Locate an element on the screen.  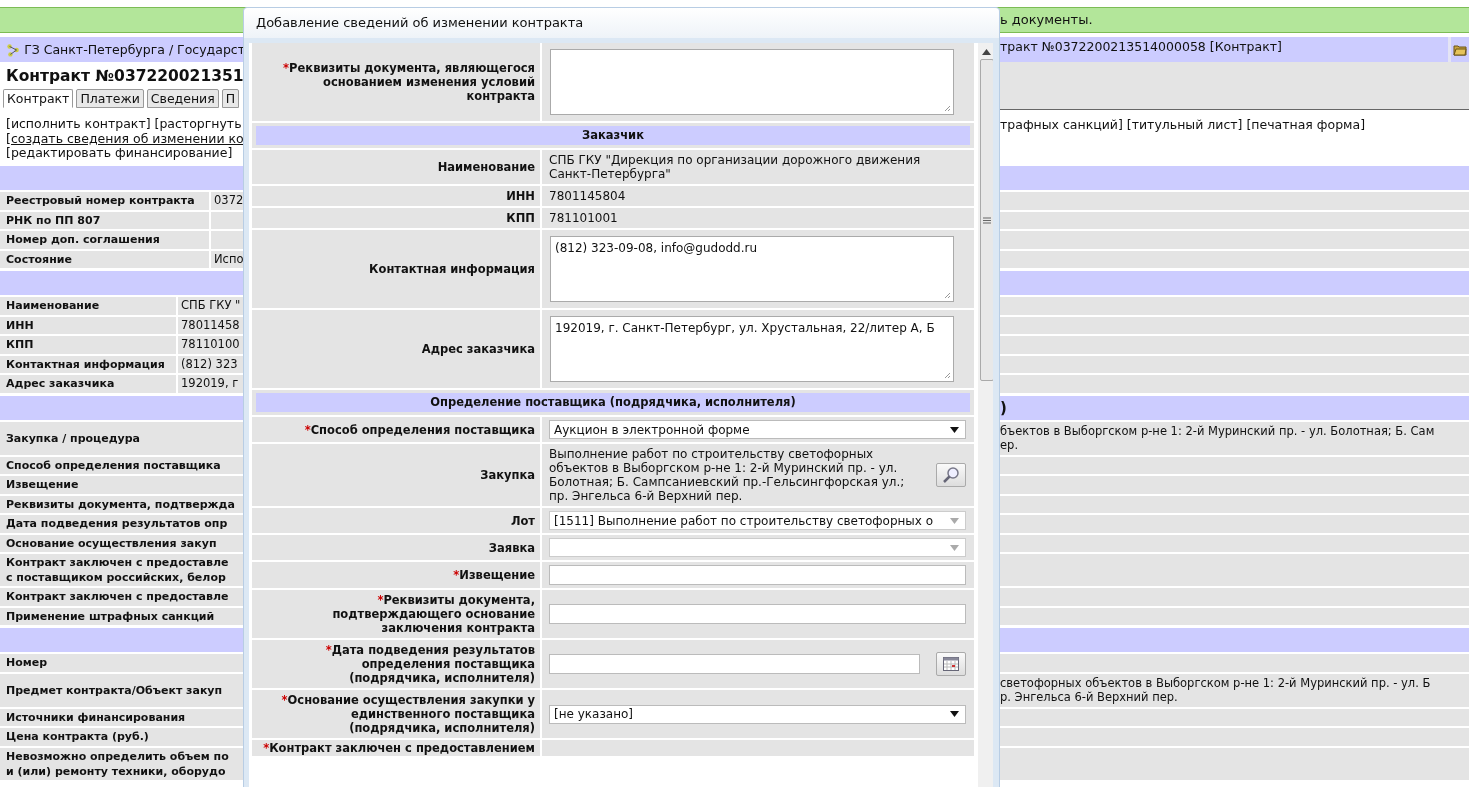
action-link: [создать сведения об изменении ко is located at coordinates (125, 138).